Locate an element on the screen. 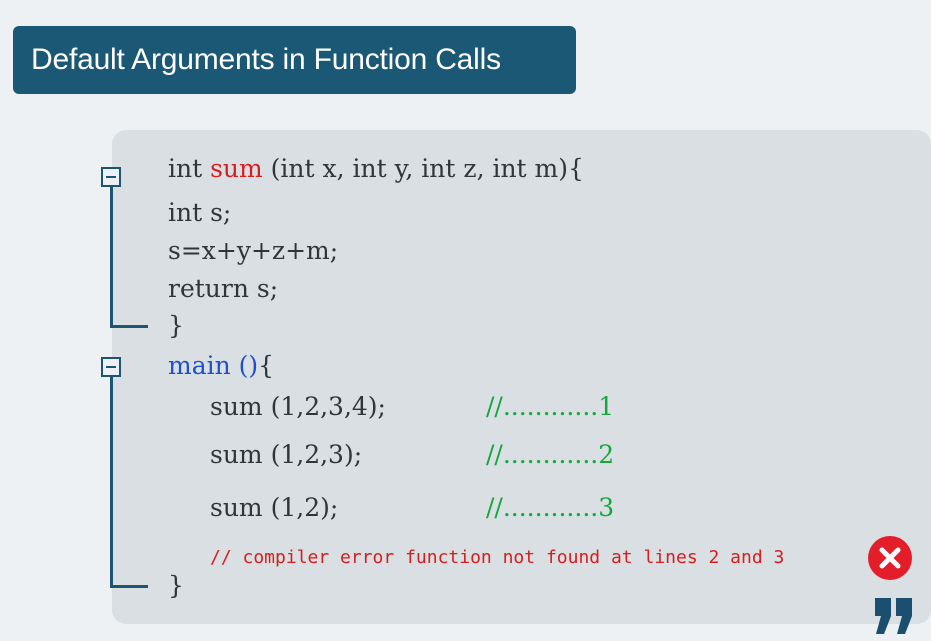 The image size is (931, 641). function-name-sum: sum is located at coordinates (236, 168).